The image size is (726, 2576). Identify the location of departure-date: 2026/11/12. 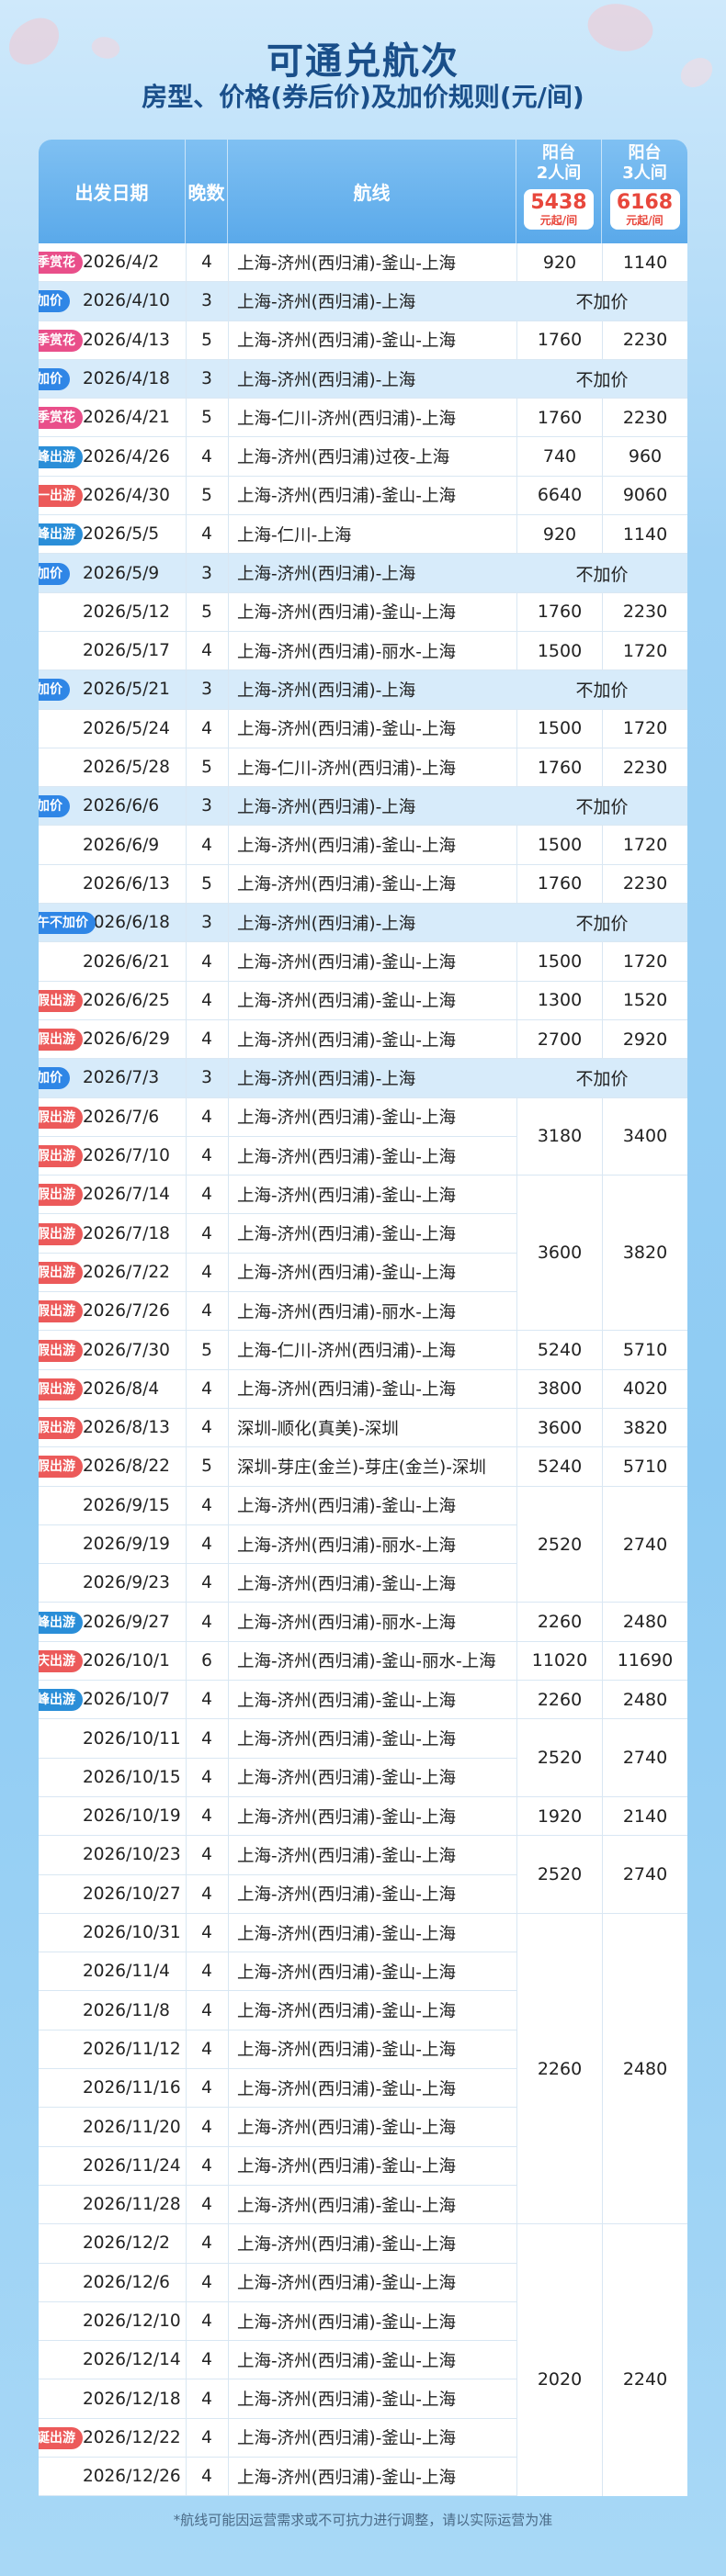
(132, 2049).